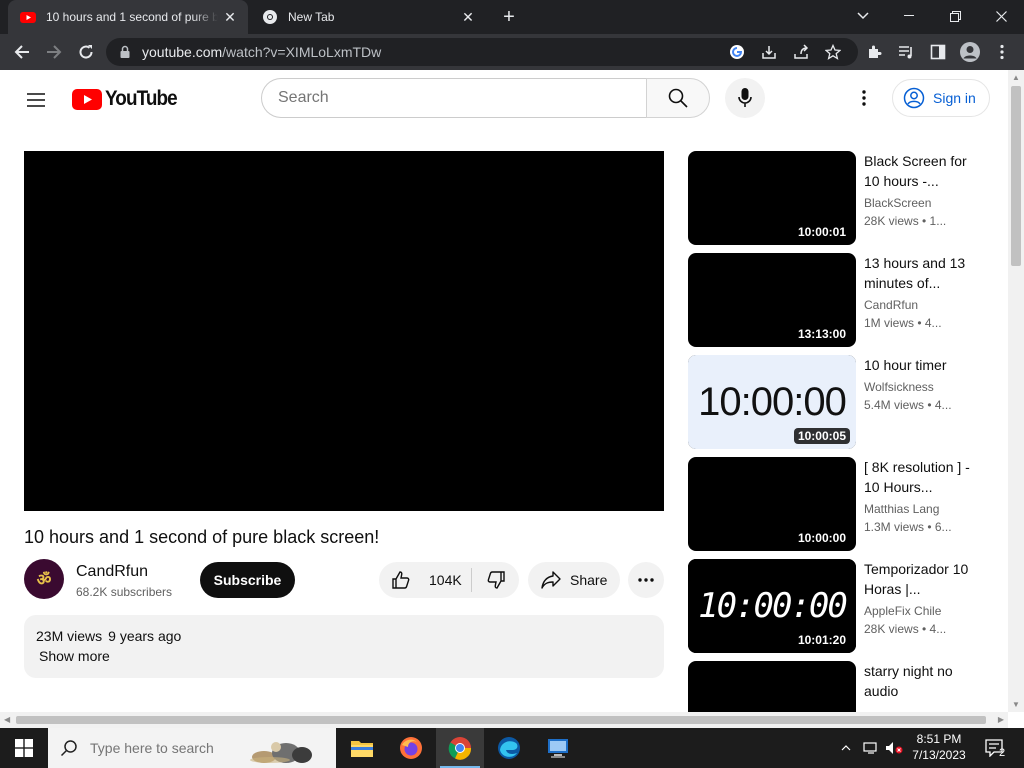  What do you see at coordinates (1016, 176) in the screenshot?
I see `vertical-scroll-thumb` at bounding box center [1016, 176].